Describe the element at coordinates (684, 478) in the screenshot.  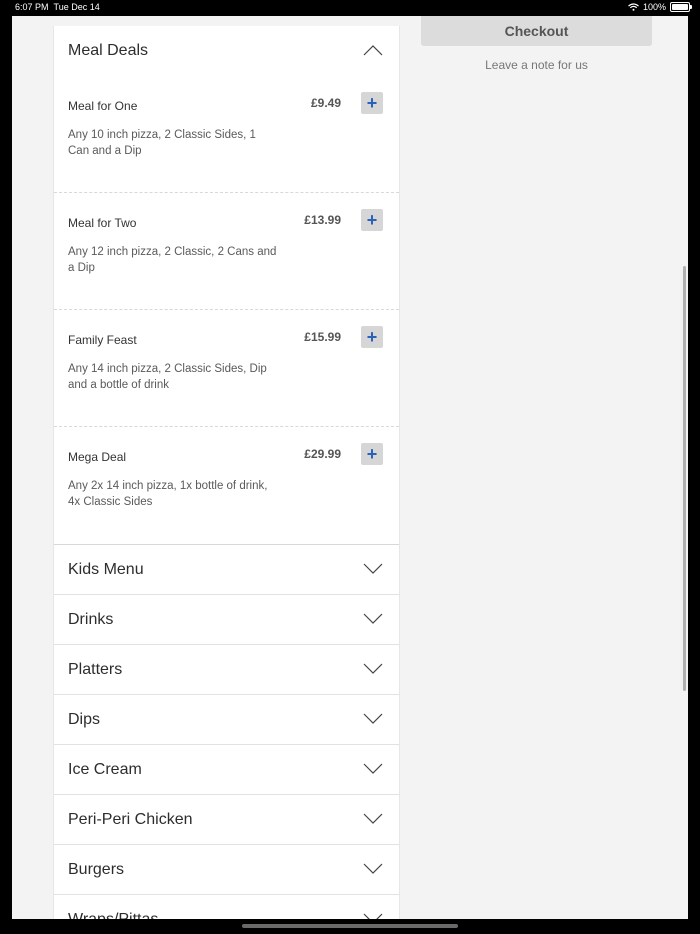
I see `scrollbar` at that location.